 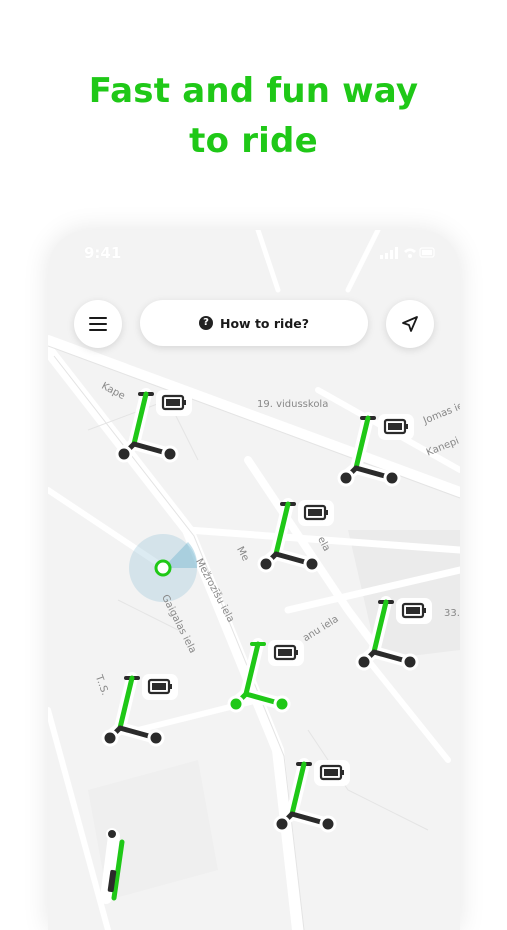 I want to click on headline: Fast and fun way to ride, so click(x=253, y=116).